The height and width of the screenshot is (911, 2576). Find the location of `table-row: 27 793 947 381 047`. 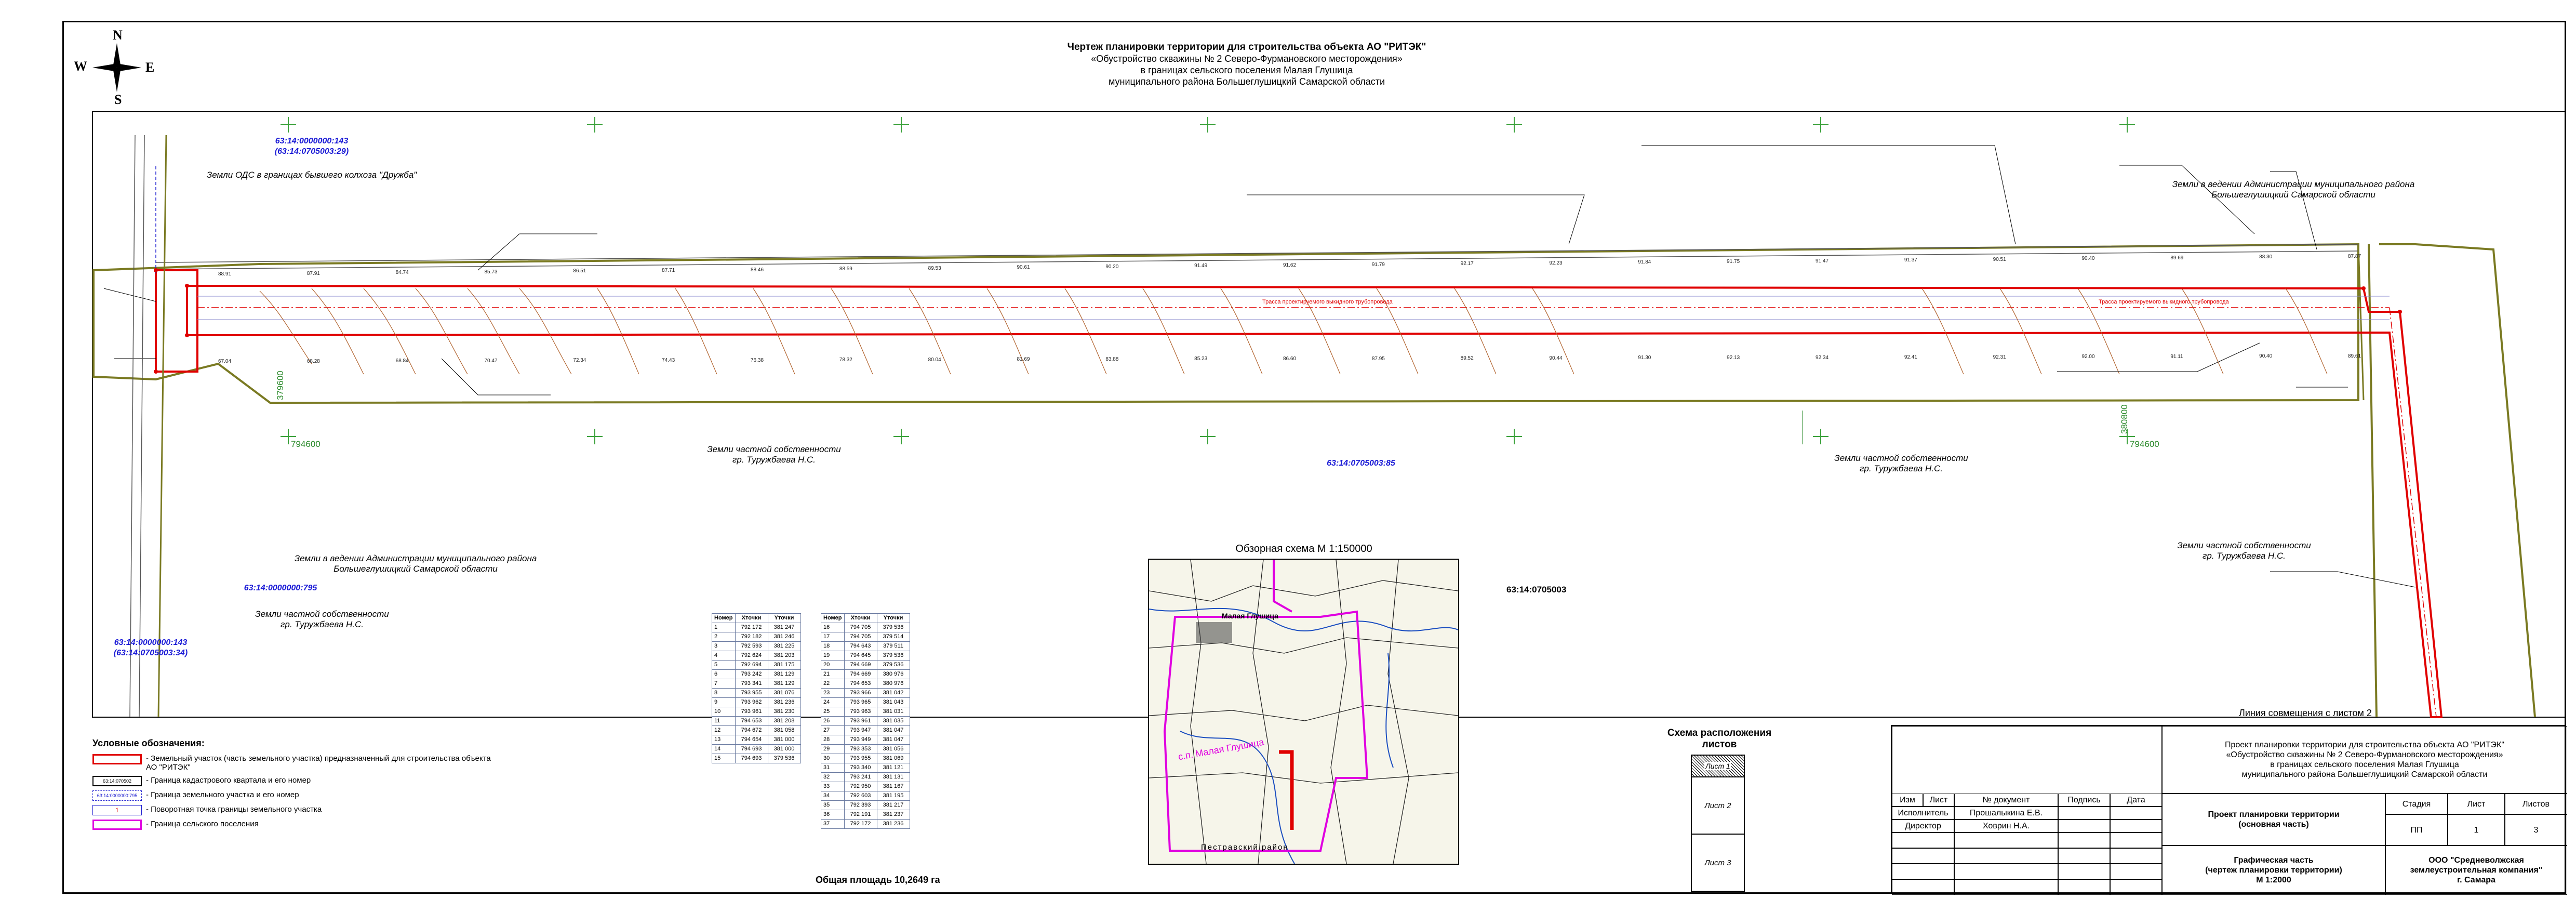

table-row: 27 793 947 381 047 is located at coordinates (865, 730).